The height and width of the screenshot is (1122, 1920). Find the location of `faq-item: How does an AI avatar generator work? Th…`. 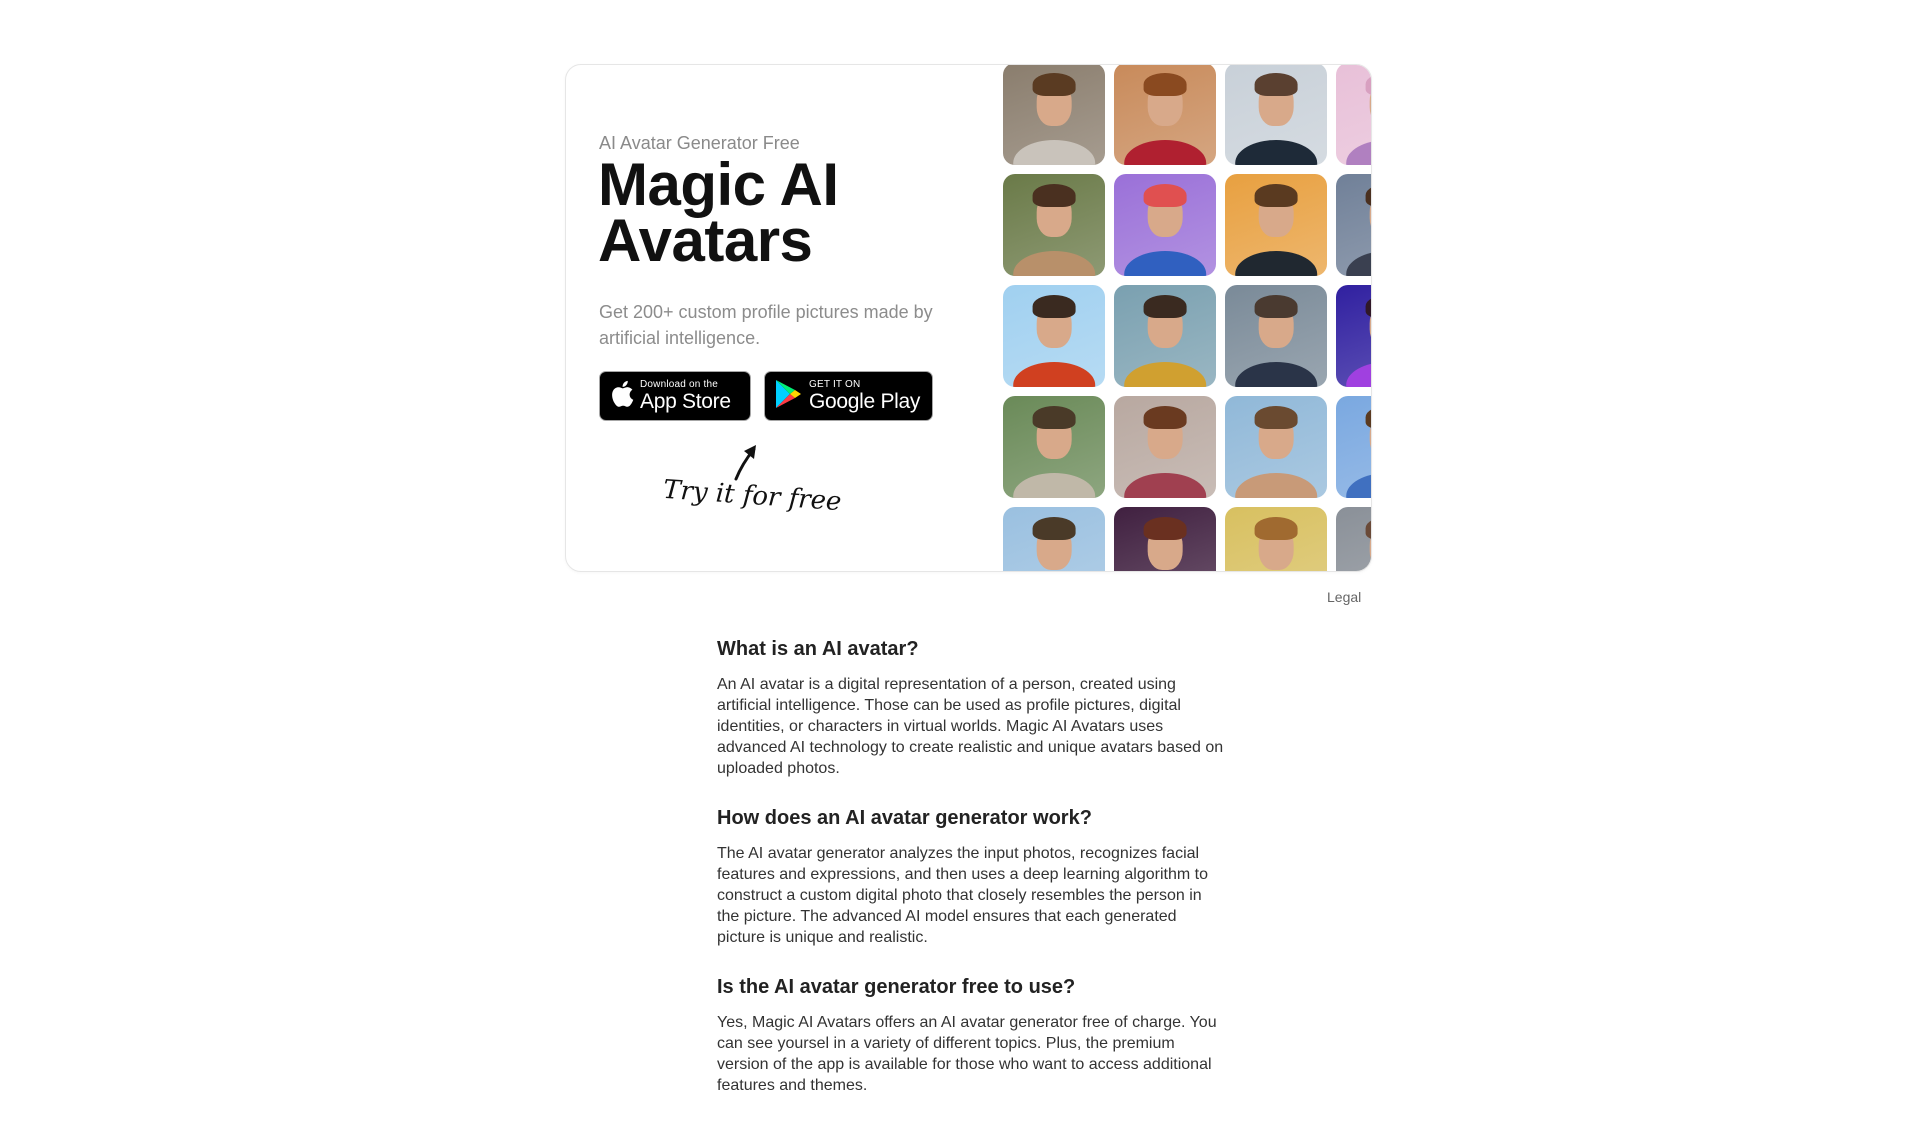

faq-item: How does an AI avatar generator work? Th… is located at coordinates (972, 876).